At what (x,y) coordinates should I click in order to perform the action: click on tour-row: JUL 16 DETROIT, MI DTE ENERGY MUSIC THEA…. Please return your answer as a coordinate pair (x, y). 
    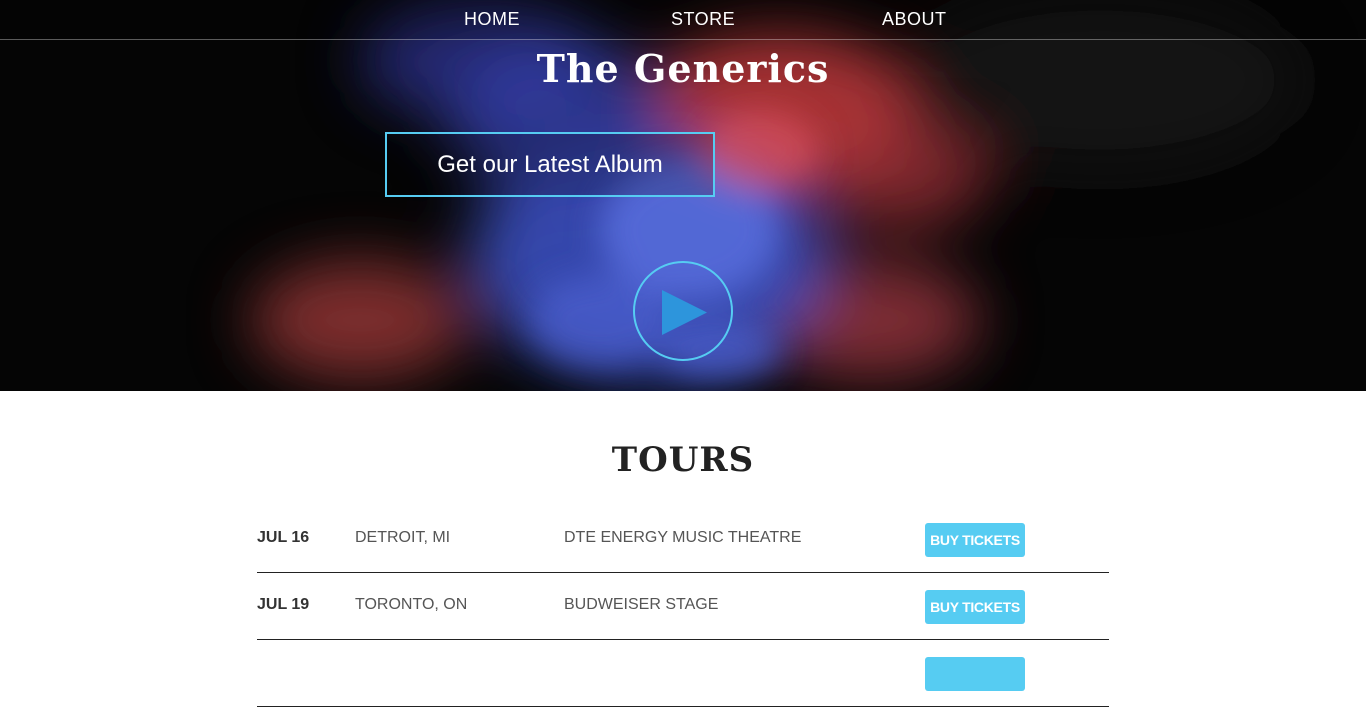
    Looking at the image, I should click on (683, 539).